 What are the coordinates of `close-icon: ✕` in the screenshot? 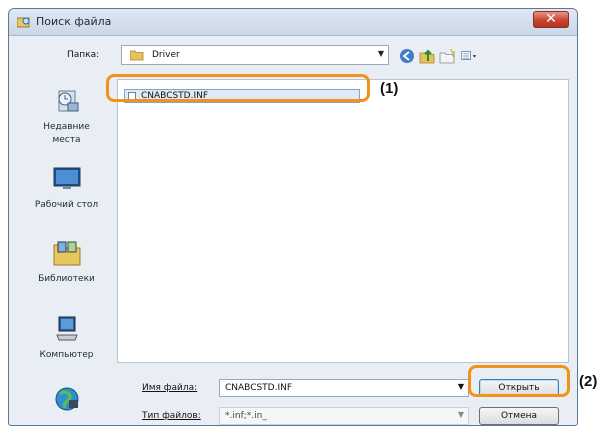 It's located at (551, 19).